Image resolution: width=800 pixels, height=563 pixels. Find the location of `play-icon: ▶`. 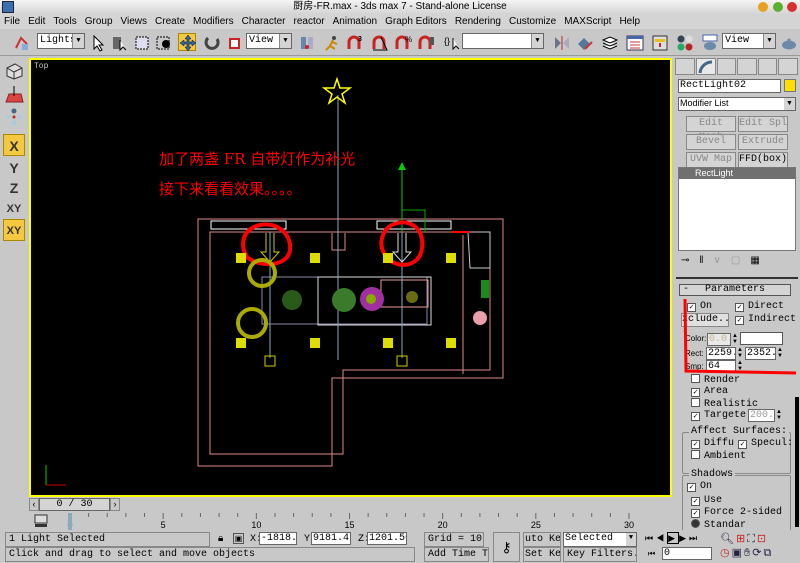

play-icon: ▶ is located at coordinates (673, 538).